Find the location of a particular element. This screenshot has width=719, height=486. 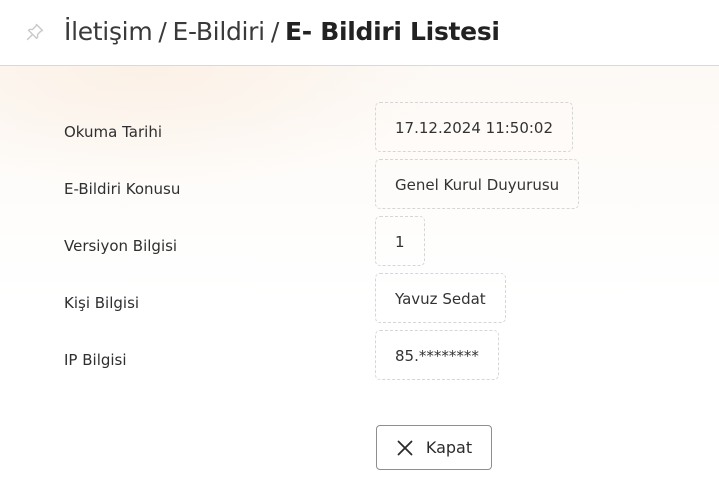

close-icon is located at coordinates (405, 447).